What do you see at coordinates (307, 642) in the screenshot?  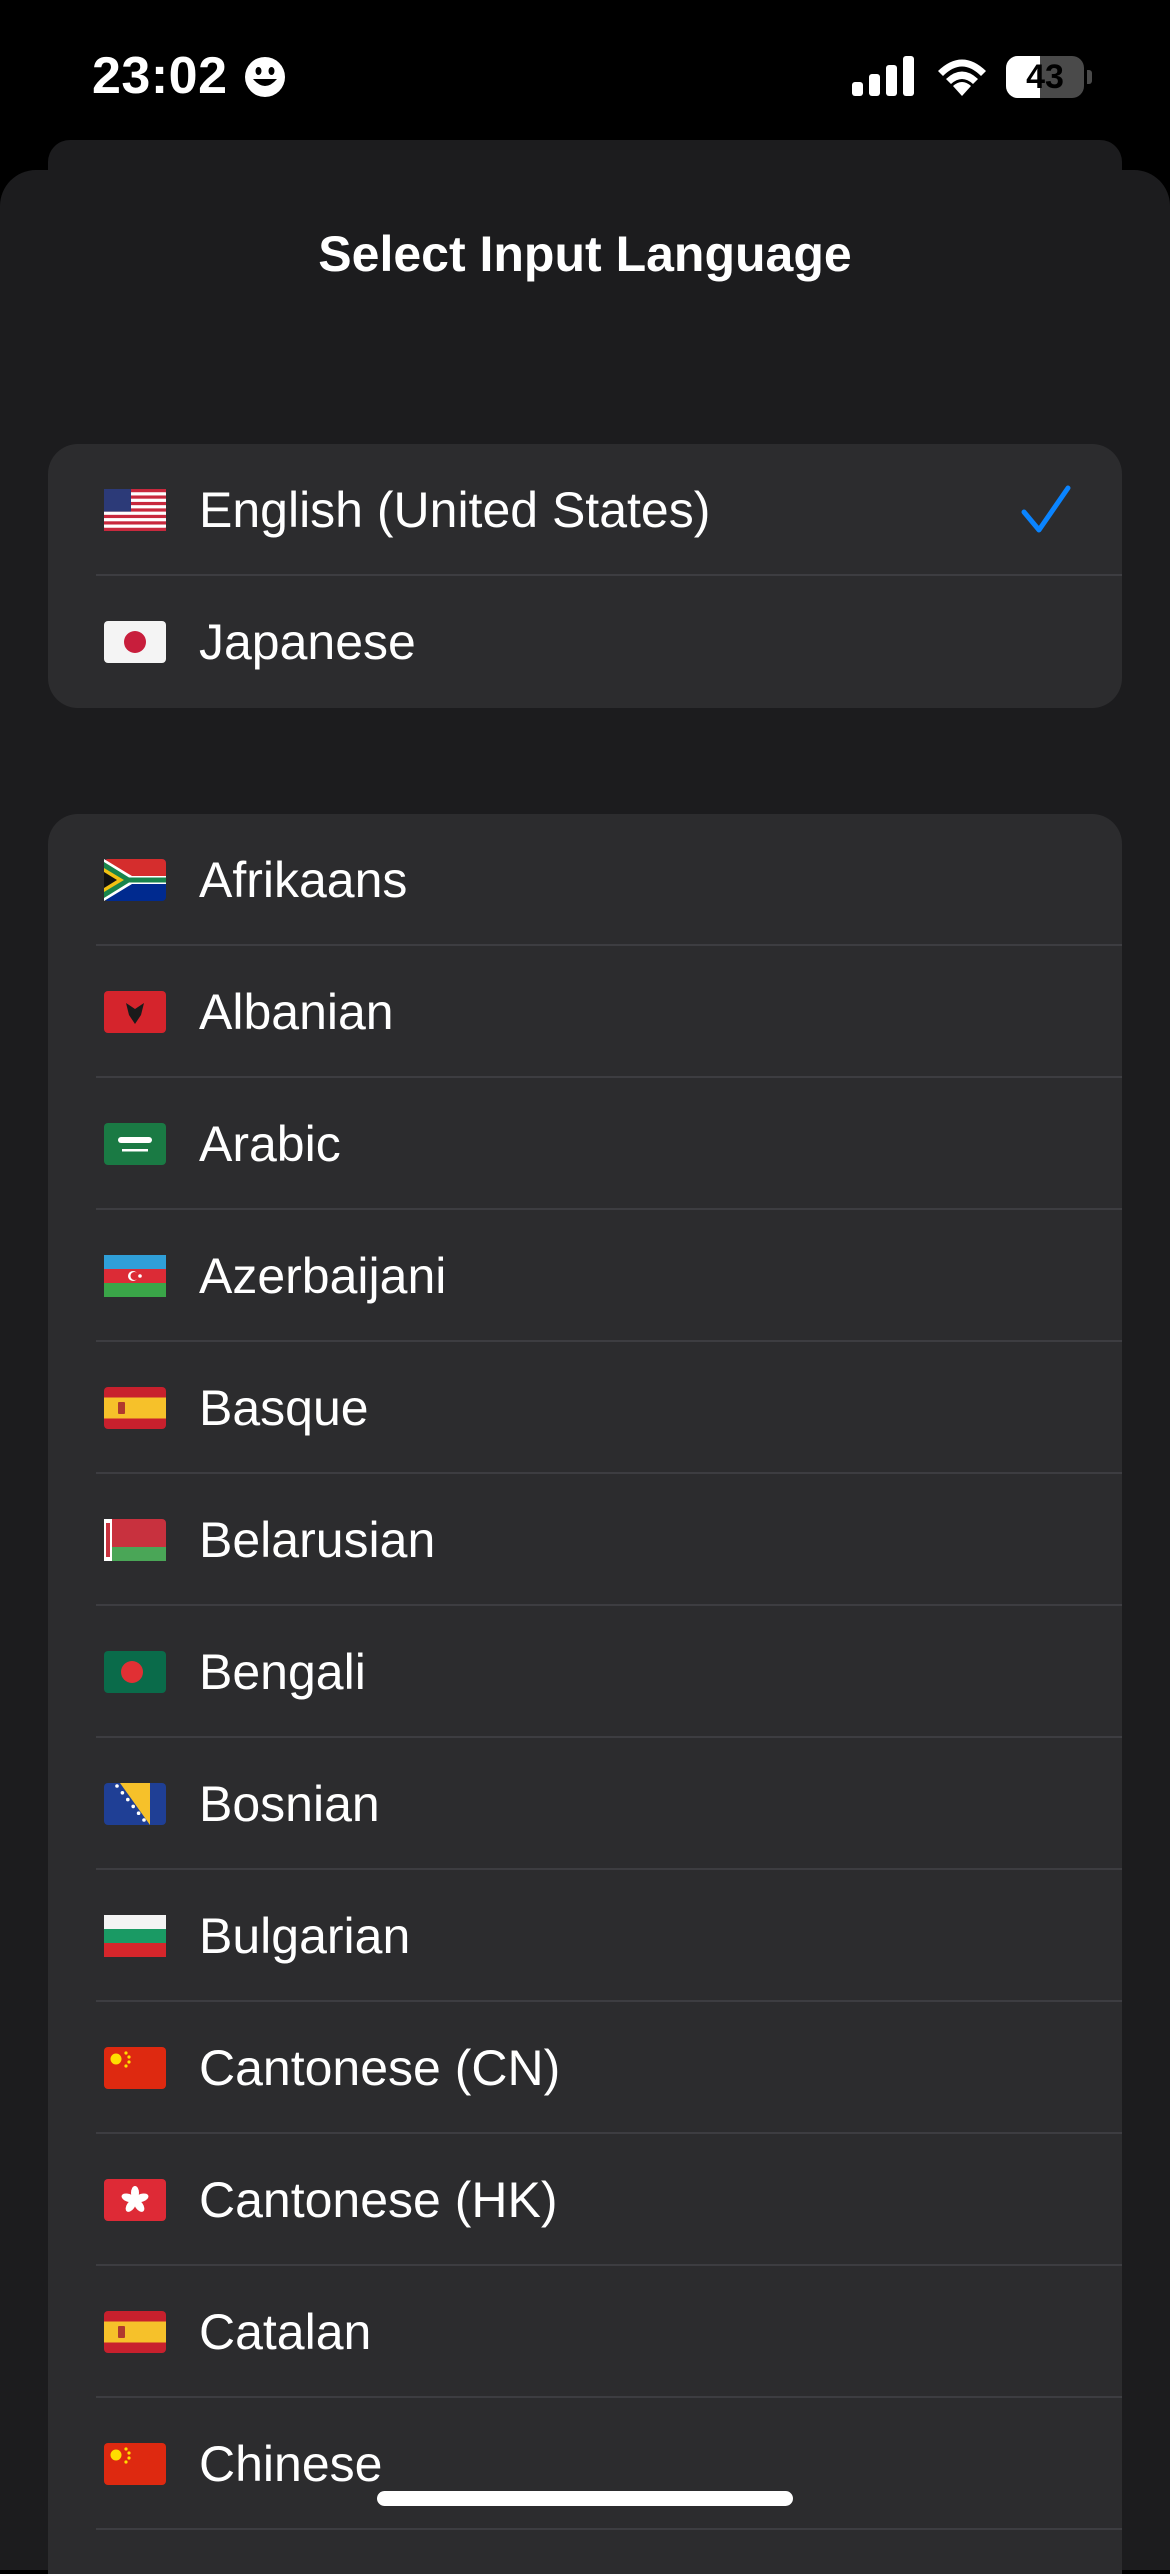 I see `language-label: Japanese` at bounding box center [307, 642].